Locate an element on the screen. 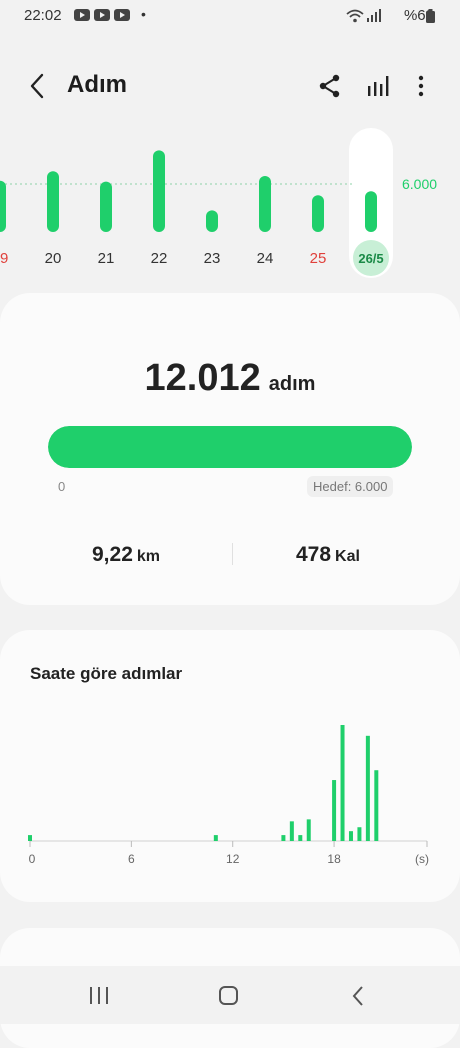 Image resolution: width=460 pixels, height=1048 pixels. day-label: 20 is located at coordinates (53, 258).